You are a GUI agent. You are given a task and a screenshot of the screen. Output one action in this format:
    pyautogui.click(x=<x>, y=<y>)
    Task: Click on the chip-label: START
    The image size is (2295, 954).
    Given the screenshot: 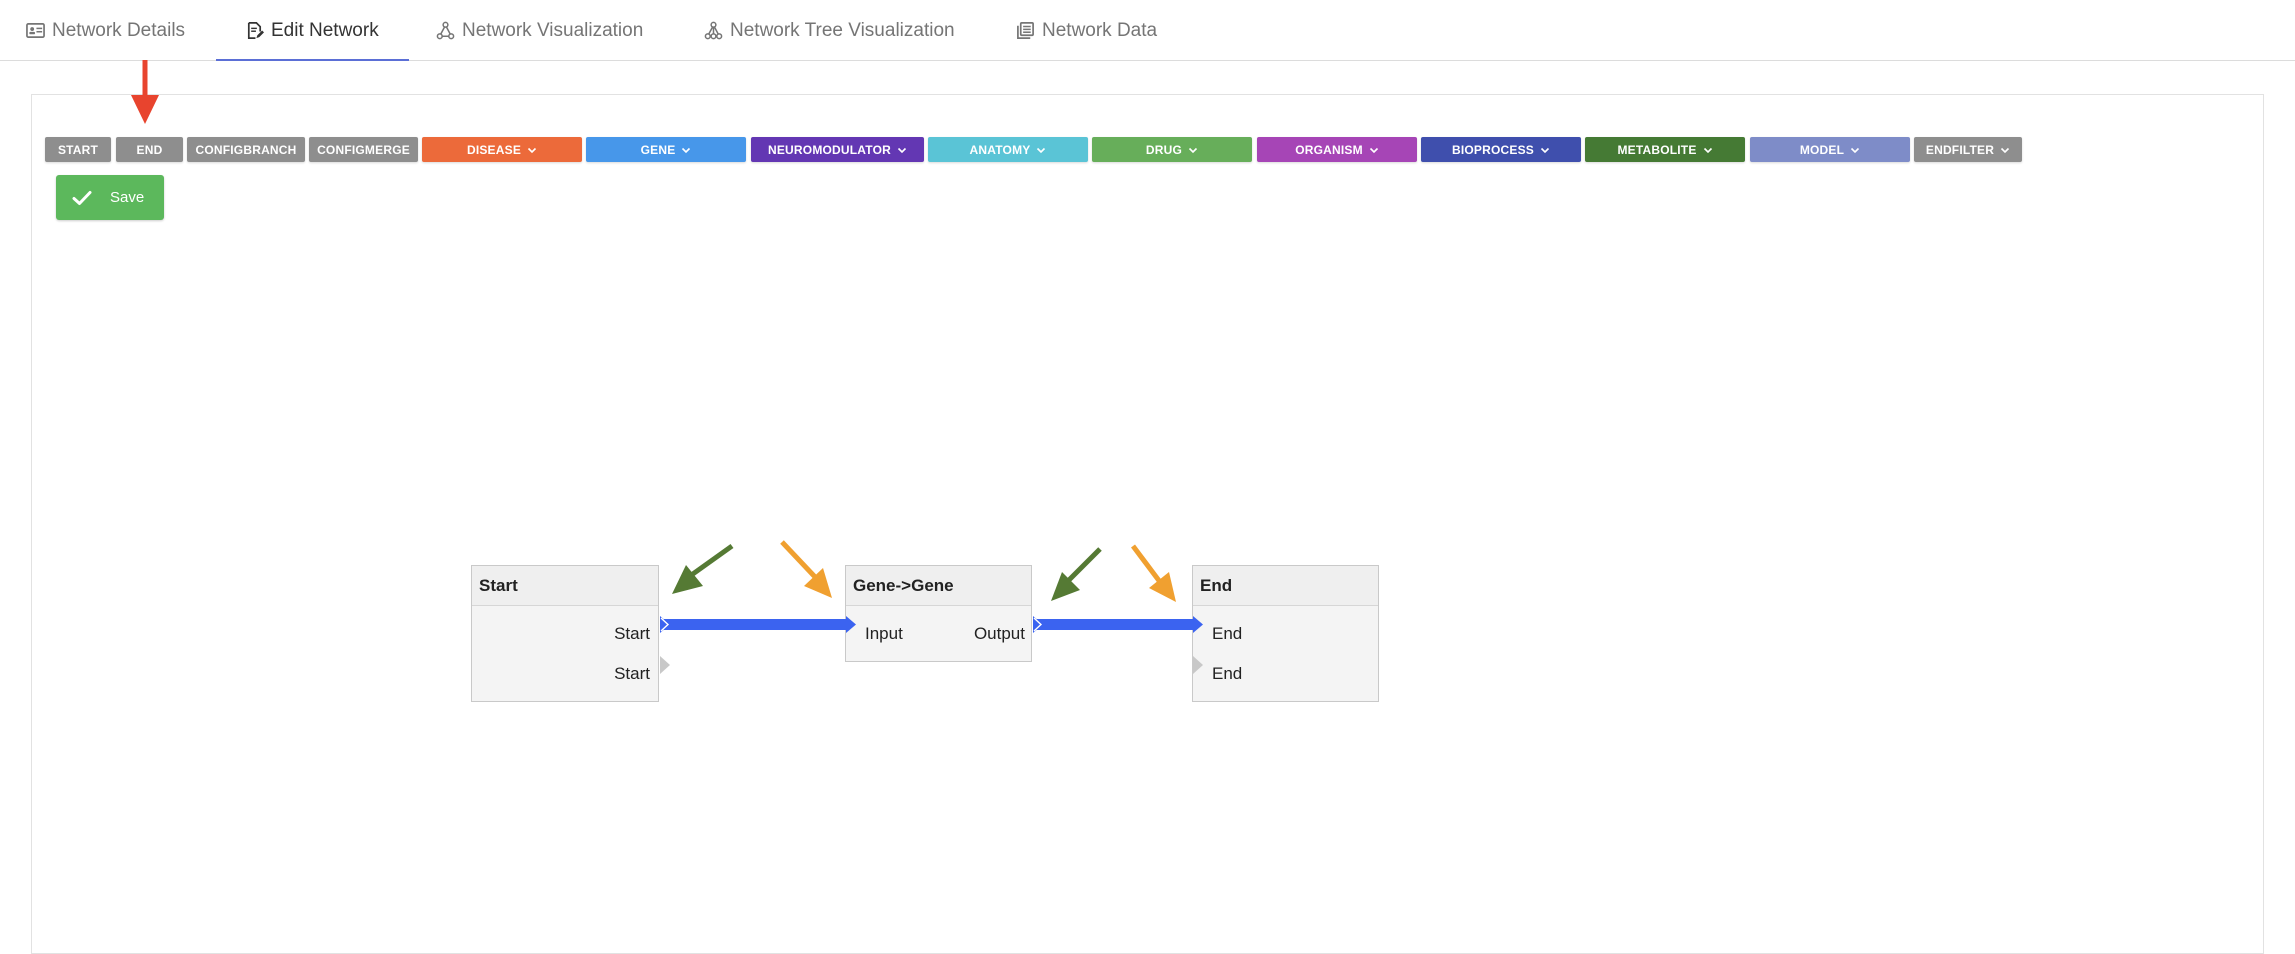 What is the action you would take?
    pyautogui.click(x=78, y=149)
    